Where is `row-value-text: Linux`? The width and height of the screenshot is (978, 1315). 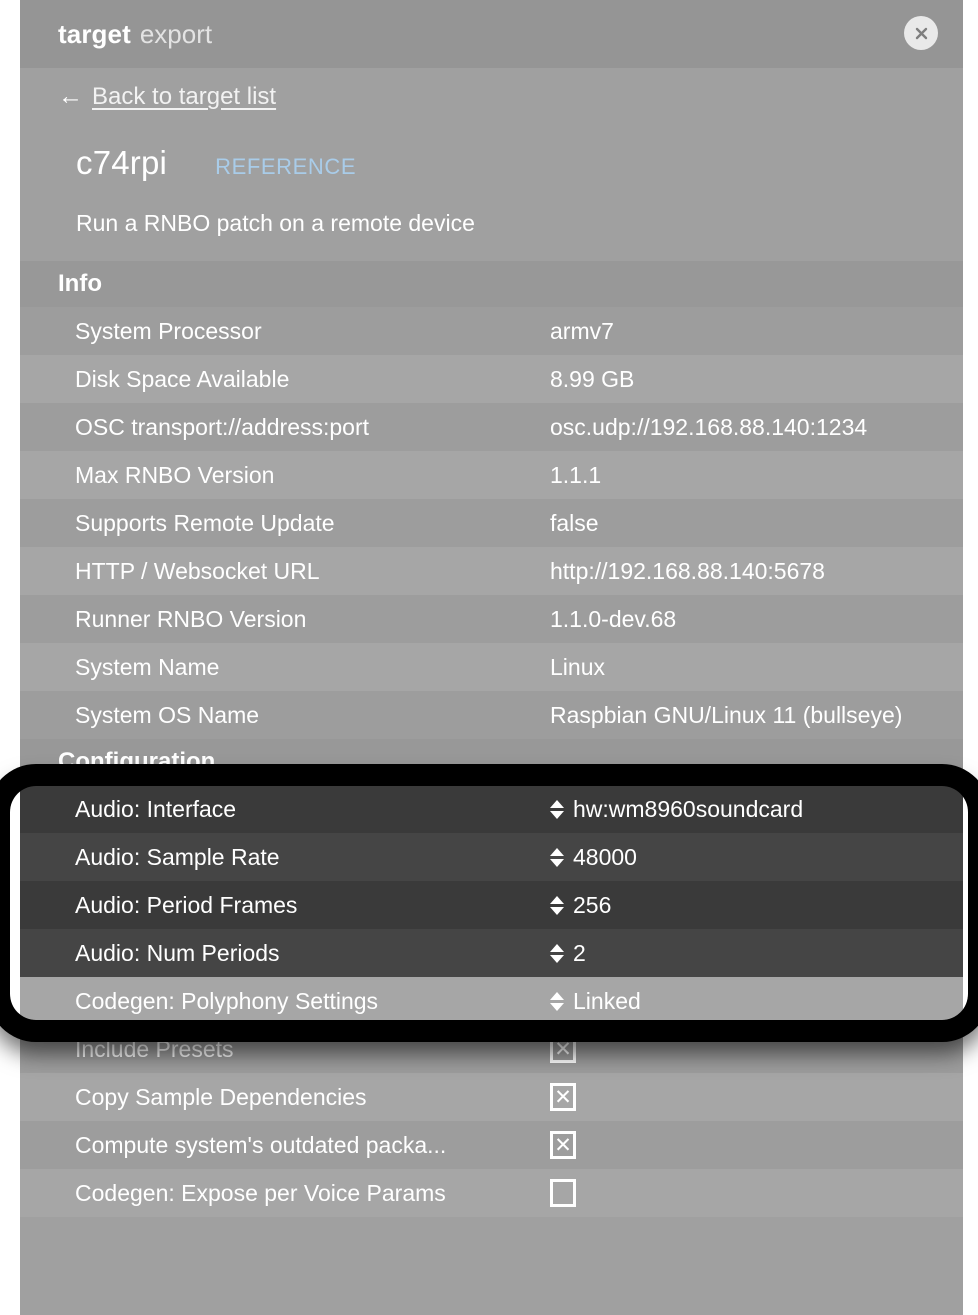 row-value-text: Linux is located at coordinates (577, 666).